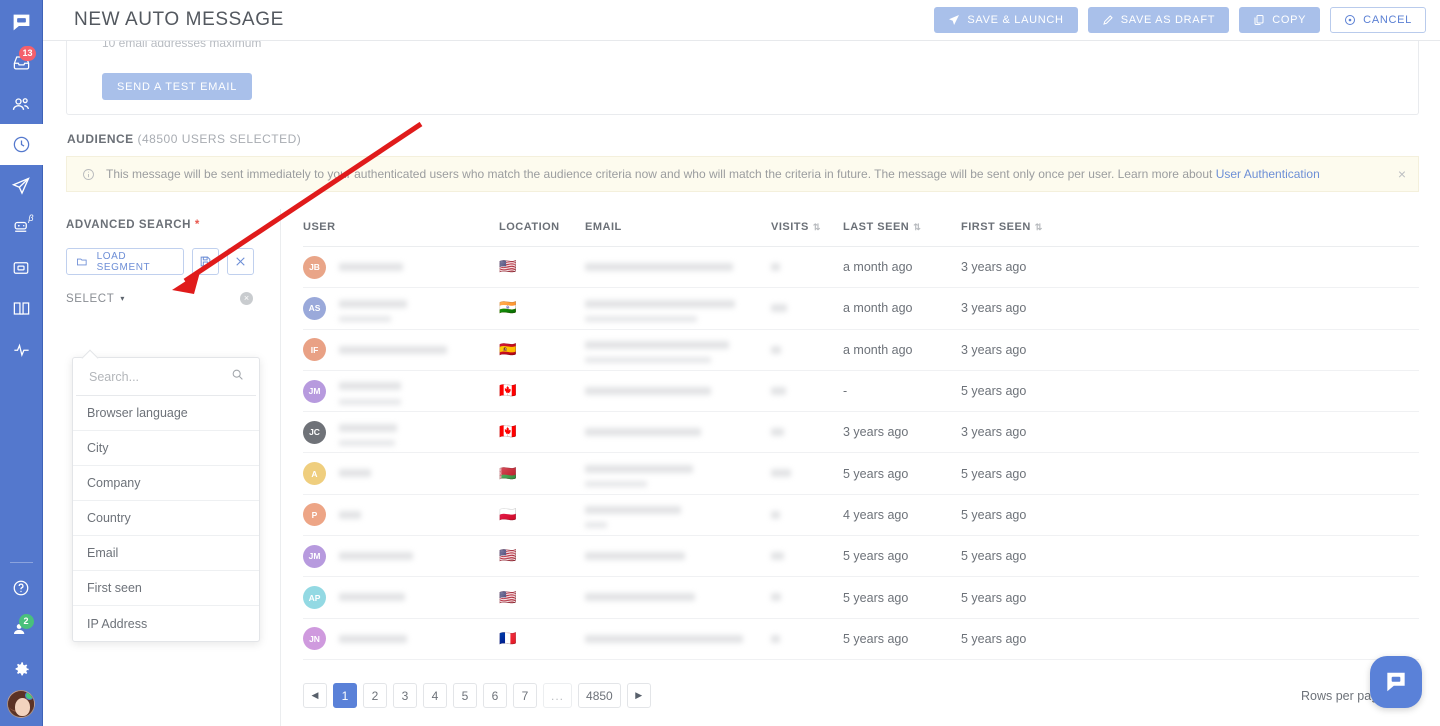 The width and height of the screenshot is (1440, 726). Describe the element at coordinates (21, 628) in the screenshot. I see `sidebar-item-teammates: 2` at that location.